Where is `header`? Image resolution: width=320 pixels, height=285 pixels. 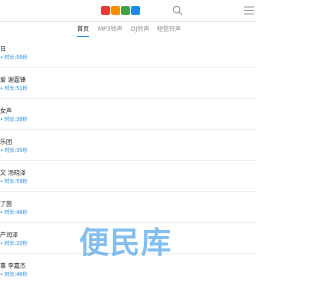
header is located at coordinates (128, 11).